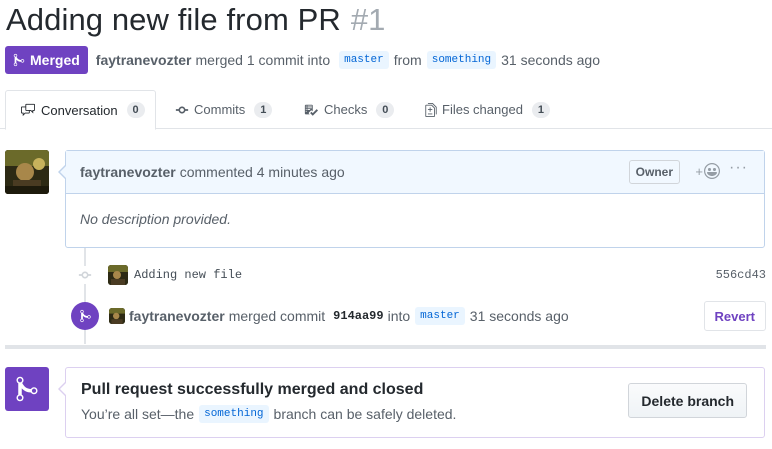  What do you see at coordinates (311, 110) in the screenshot?
I see `checklist-icon` at bounding box center [311, 110].